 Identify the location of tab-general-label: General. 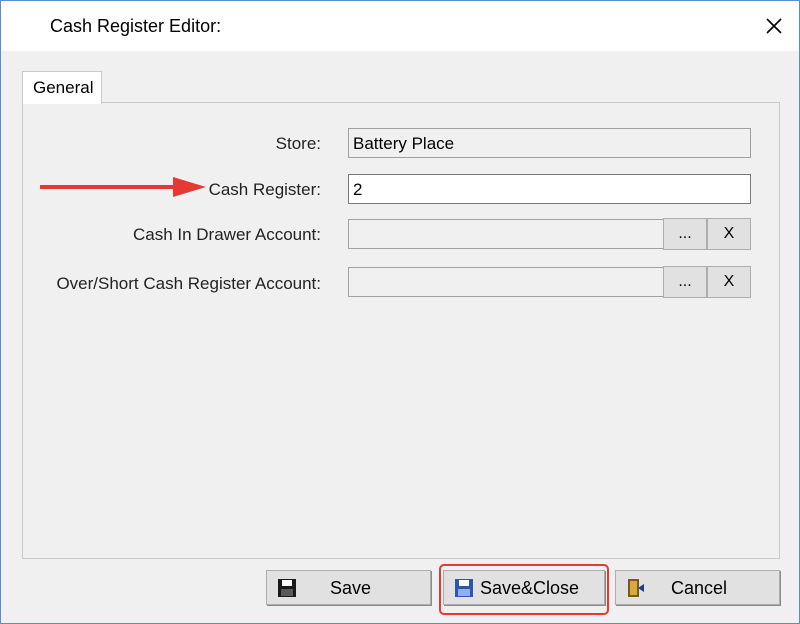
(63, 87).